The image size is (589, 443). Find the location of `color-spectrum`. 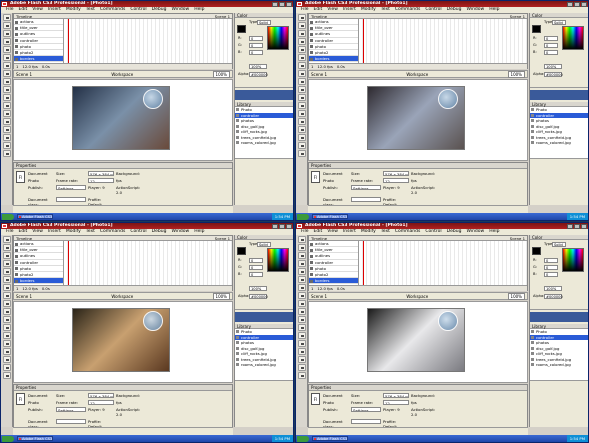

color-spectrum is located at coordinates (278, 38).